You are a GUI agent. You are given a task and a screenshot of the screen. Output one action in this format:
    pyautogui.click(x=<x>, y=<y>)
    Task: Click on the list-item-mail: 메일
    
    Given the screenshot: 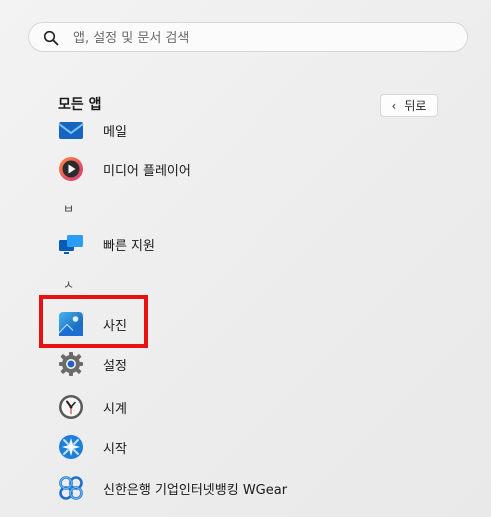 What is the action you would take?
    pyautogui.click(x=242, y=134)
    